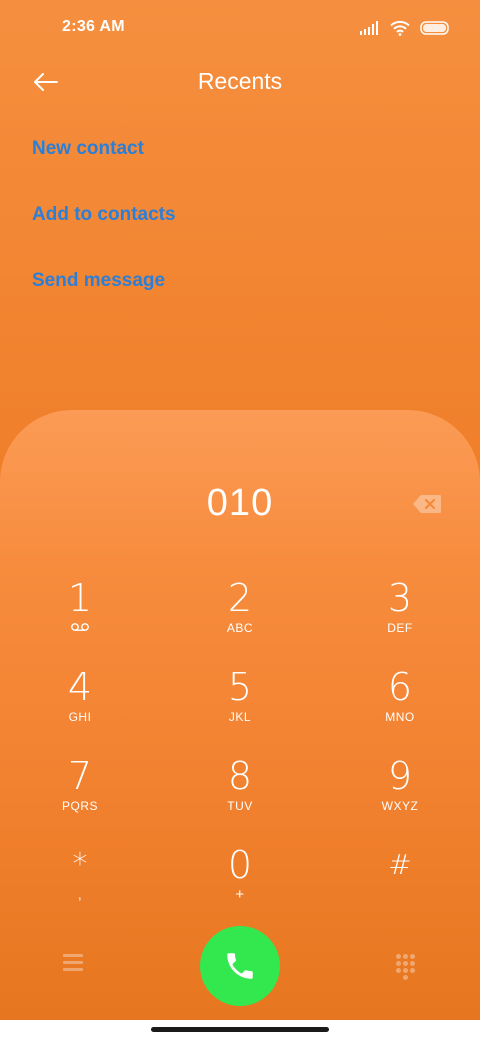 The image size is (480, 1040). What do you see at coordinates (232, 291) in the screenshot?
I see `send-message-link: Send message` at bounding box center [232, 291].